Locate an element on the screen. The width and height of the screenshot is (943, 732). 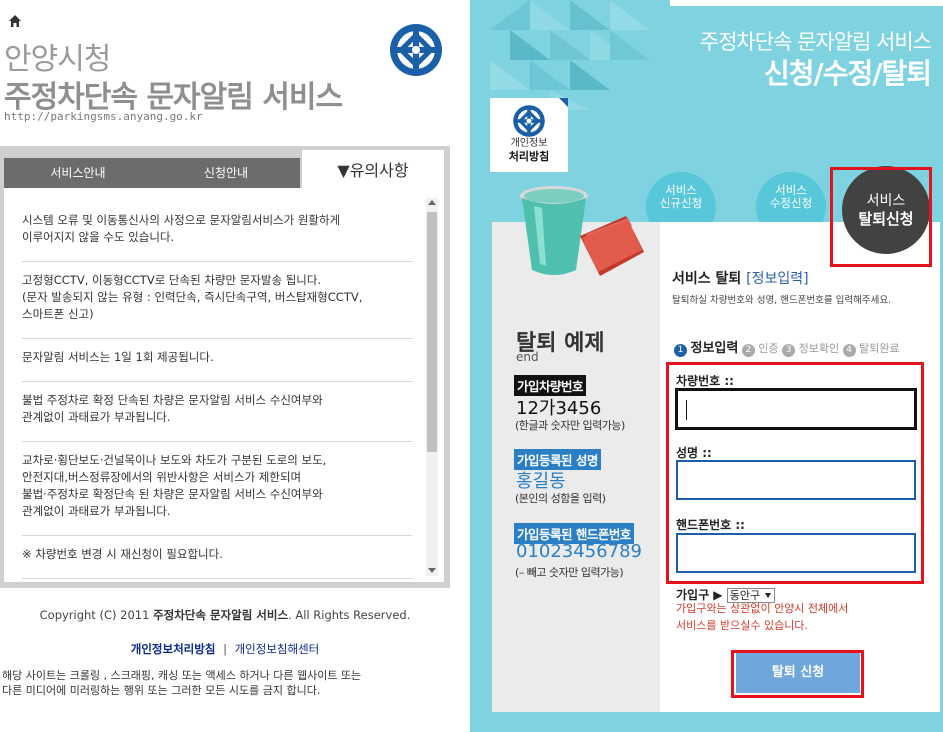
home-icon is located at coordinates (15, 21).